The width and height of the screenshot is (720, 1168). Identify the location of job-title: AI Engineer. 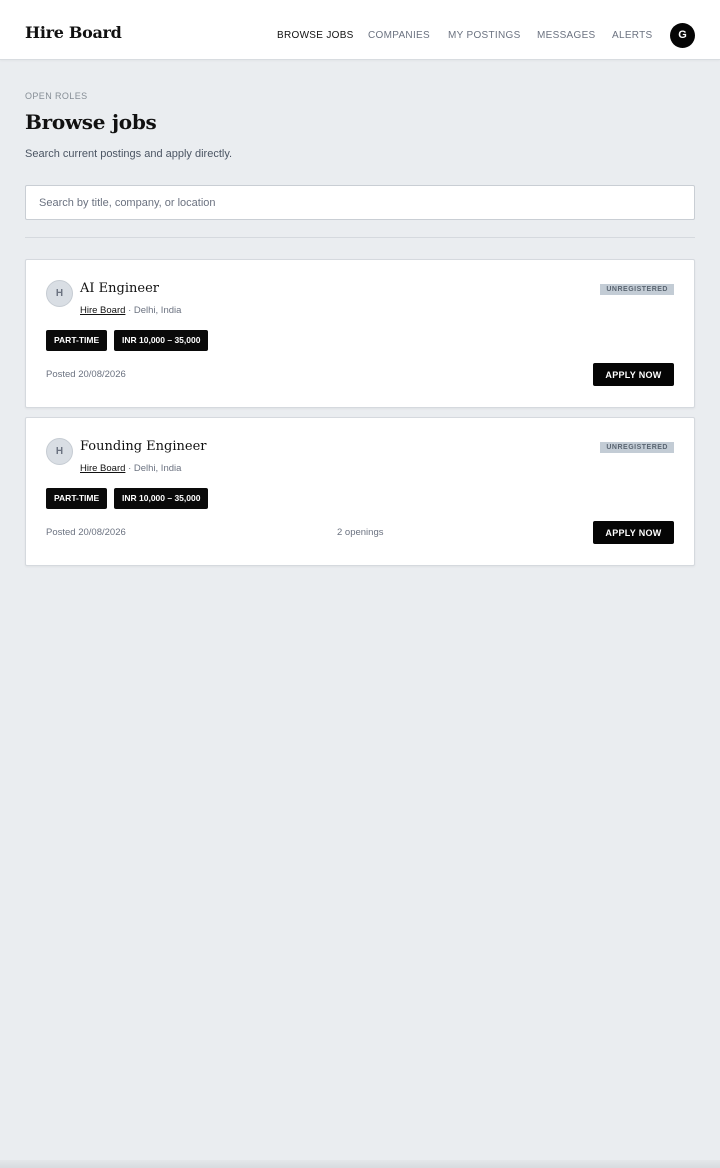
(119, 289).